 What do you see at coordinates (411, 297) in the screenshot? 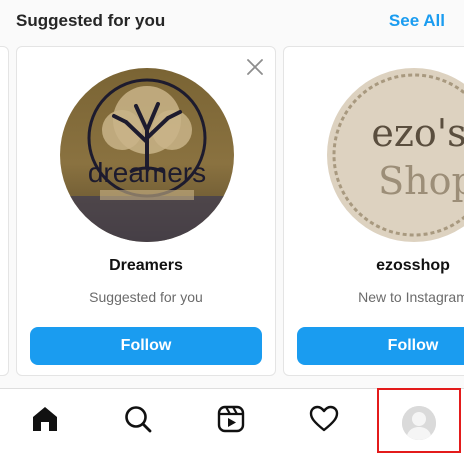
I see `suggestion-reason: New to Instagram` at bounding box center [411, 297].